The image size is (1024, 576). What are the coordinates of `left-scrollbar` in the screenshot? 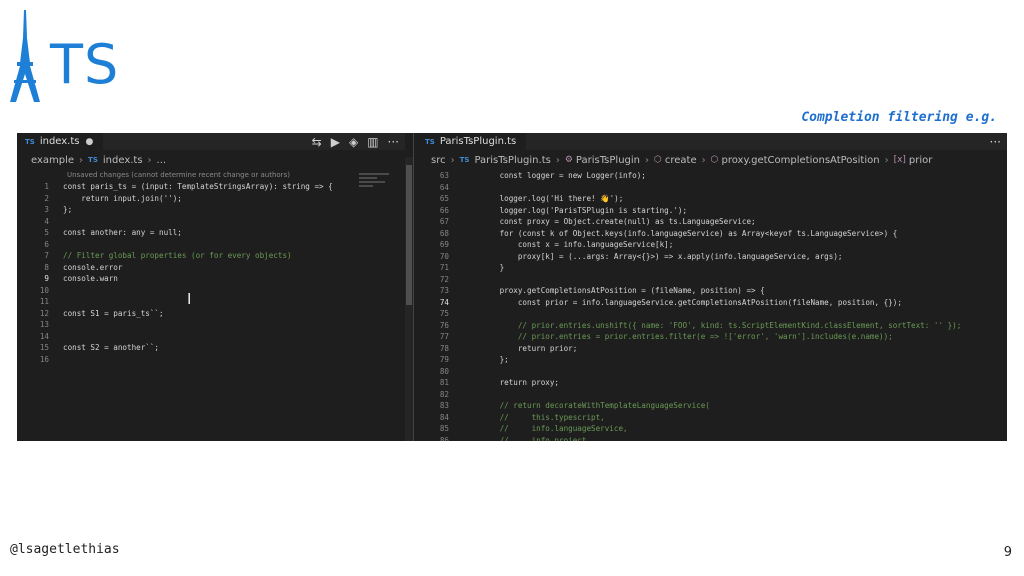 It's located at (409, 299).